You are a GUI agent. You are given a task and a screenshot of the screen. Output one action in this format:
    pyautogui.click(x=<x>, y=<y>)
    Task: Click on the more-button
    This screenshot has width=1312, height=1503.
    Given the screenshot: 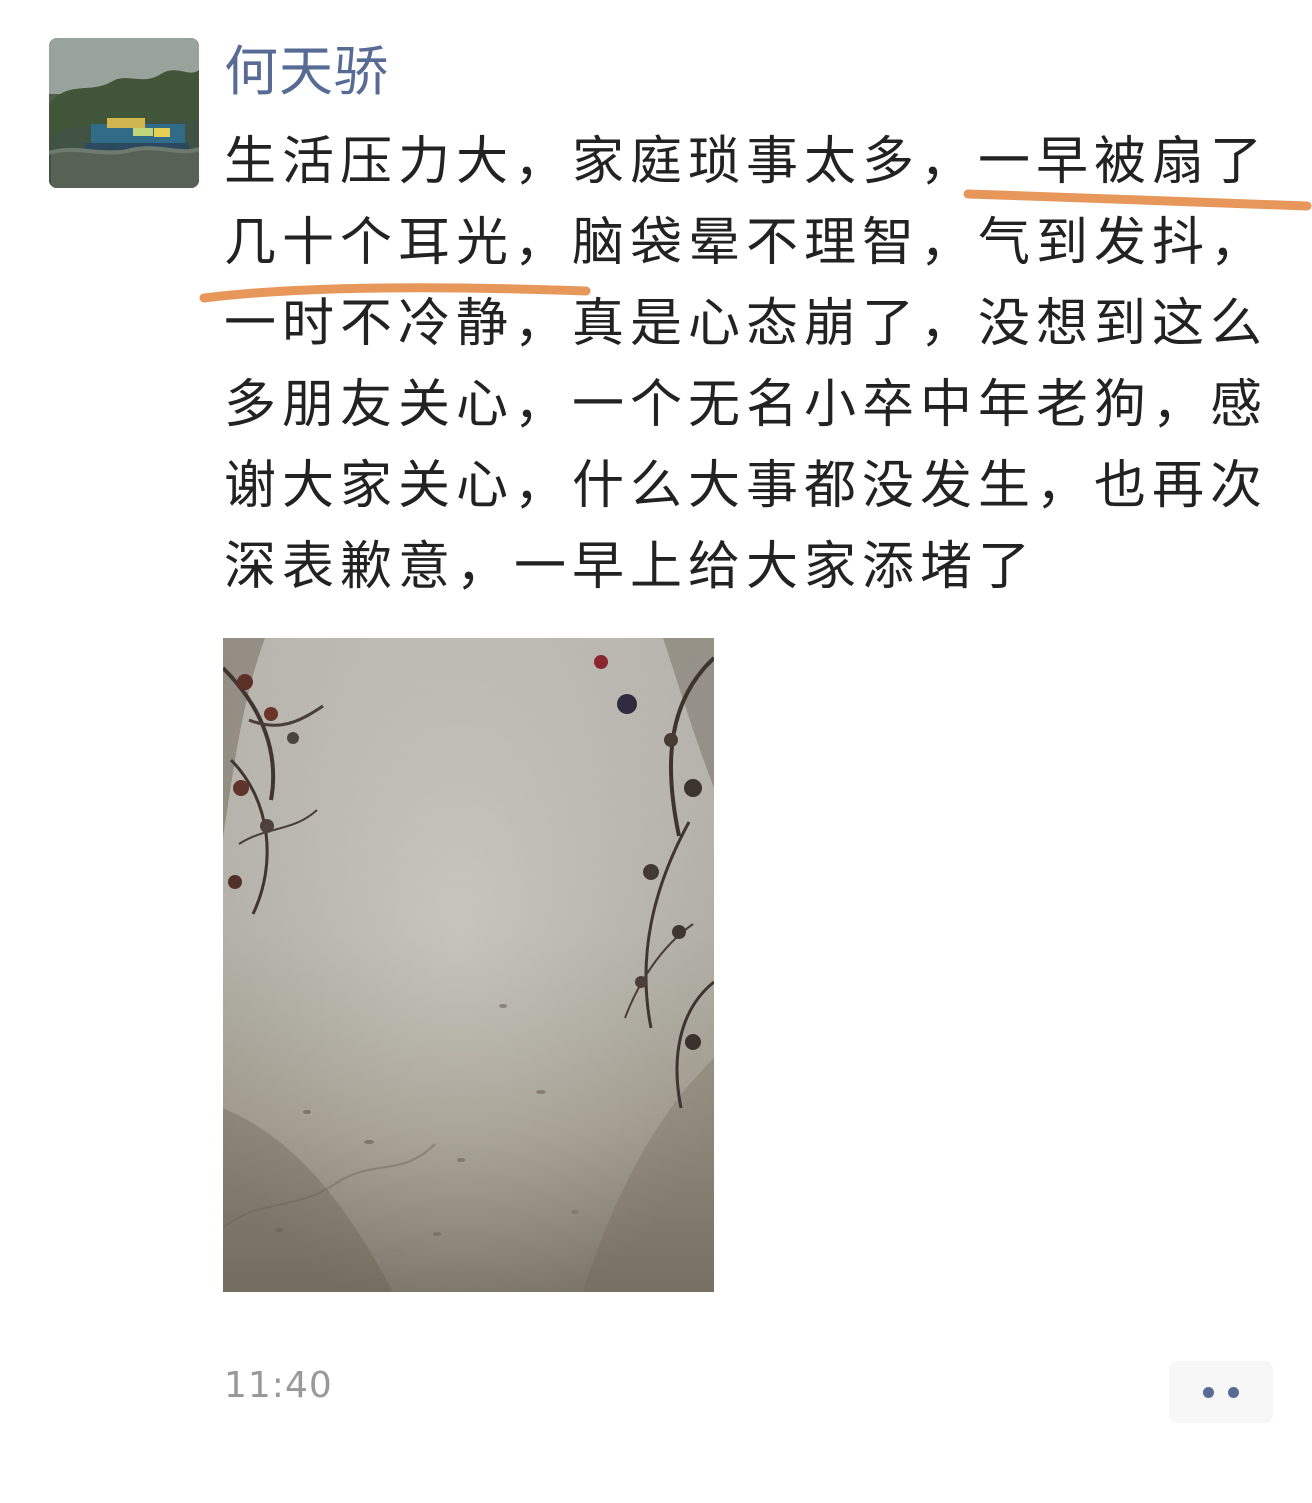 What is the action you would take?
    pyautogui.click(x=1221, y=1392)
    